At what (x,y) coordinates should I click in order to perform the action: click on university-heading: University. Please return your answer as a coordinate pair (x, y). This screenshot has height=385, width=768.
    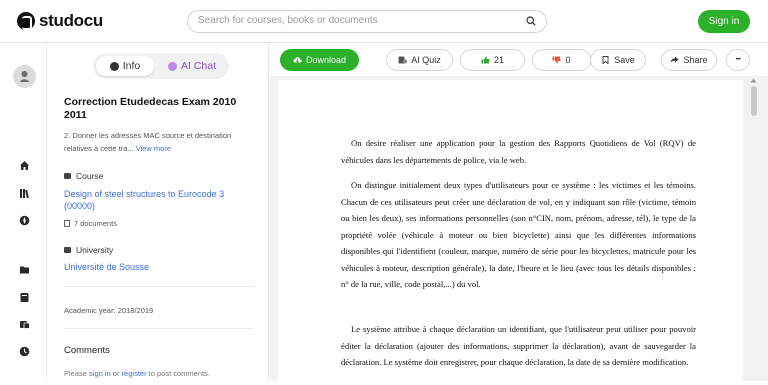
    Looking at the image, I should click on (88, 250).